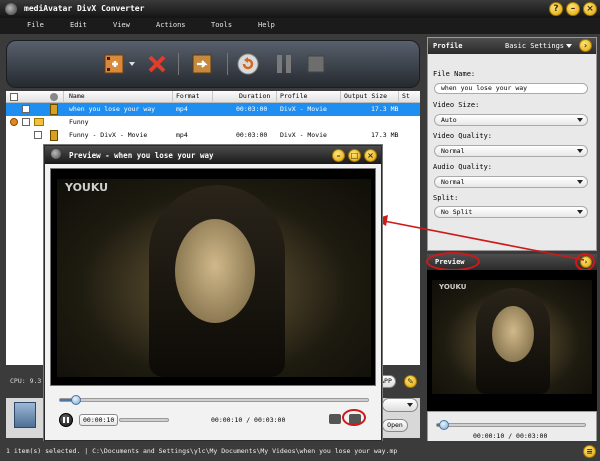  I want to click on help-button: ?, so click(556, 9).